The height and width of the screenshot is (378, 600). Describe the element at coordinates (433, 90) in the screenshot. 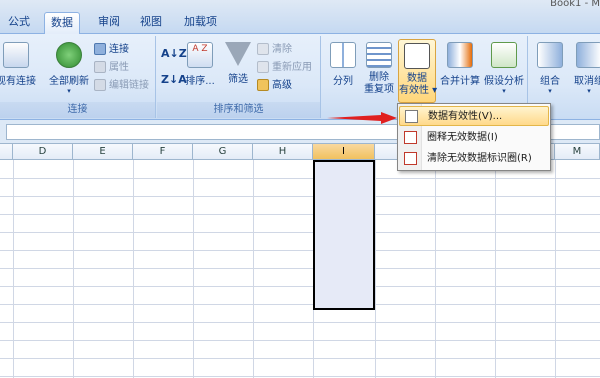

I see `data-validation-dropdown-arrow-icon: ▾` at that location.